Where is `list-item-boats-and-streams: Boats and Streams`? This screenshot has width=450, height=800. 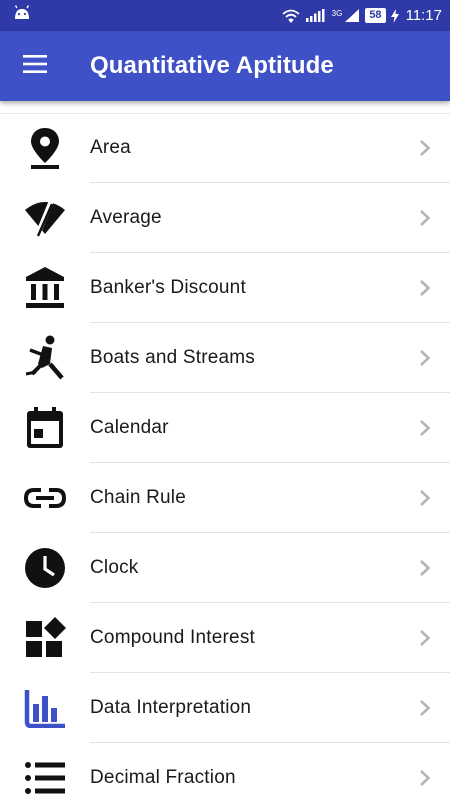 list-item-boats-and-streams: Boats and Streams is located at coordinates (225, 358).